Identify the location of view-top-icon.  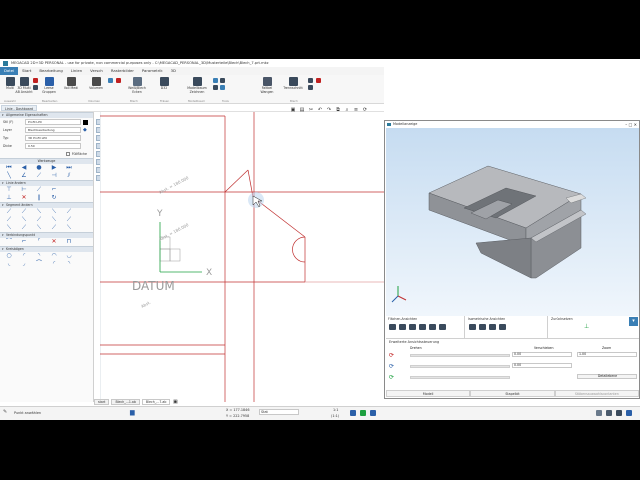
(432, 327).